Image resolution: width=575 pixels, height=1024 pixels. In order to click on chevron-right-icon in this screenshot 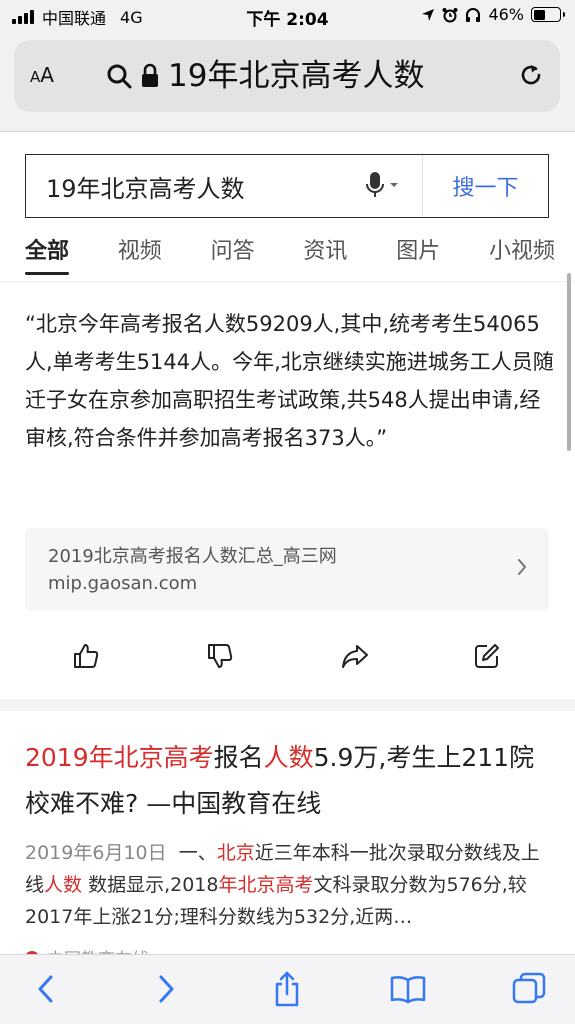, I will do `click(522, 569)`.